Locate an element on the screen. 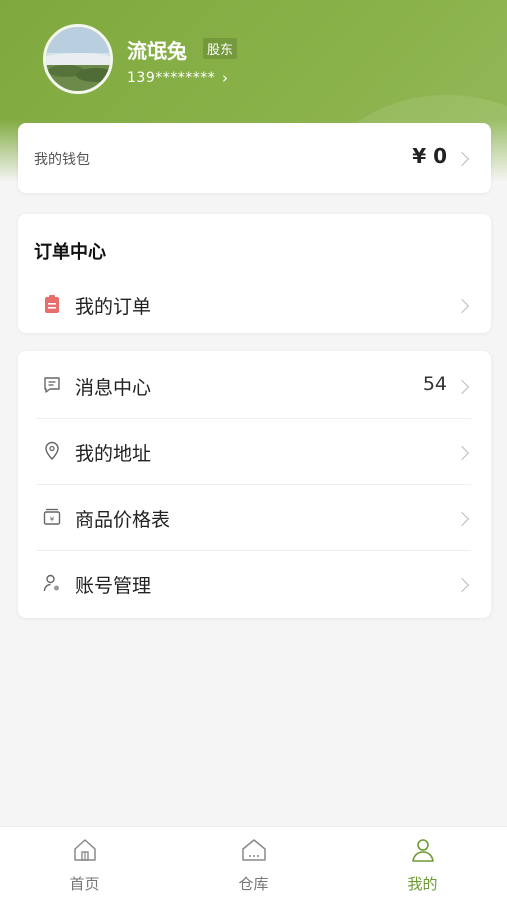 The height and width of the screenshot is (901, 507). username: 流氓兔 is located at coordinates (157, 49).